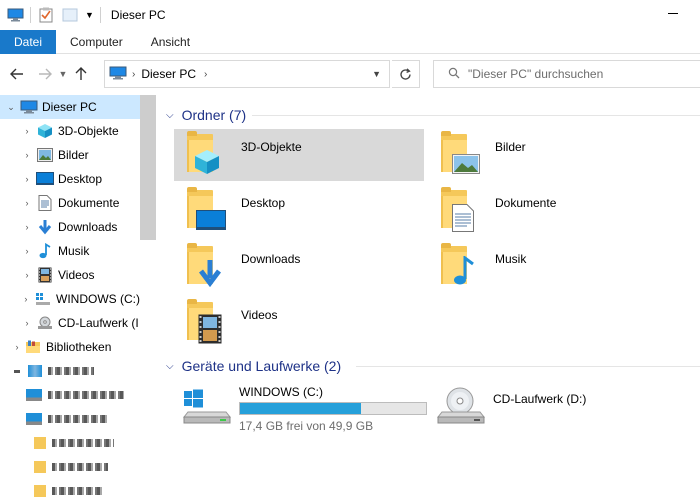 This screenshot has width=700, height=500. Describe the element at coordinates (28, 42) in the screenshot. I see `tab-file: Datei` at that location.